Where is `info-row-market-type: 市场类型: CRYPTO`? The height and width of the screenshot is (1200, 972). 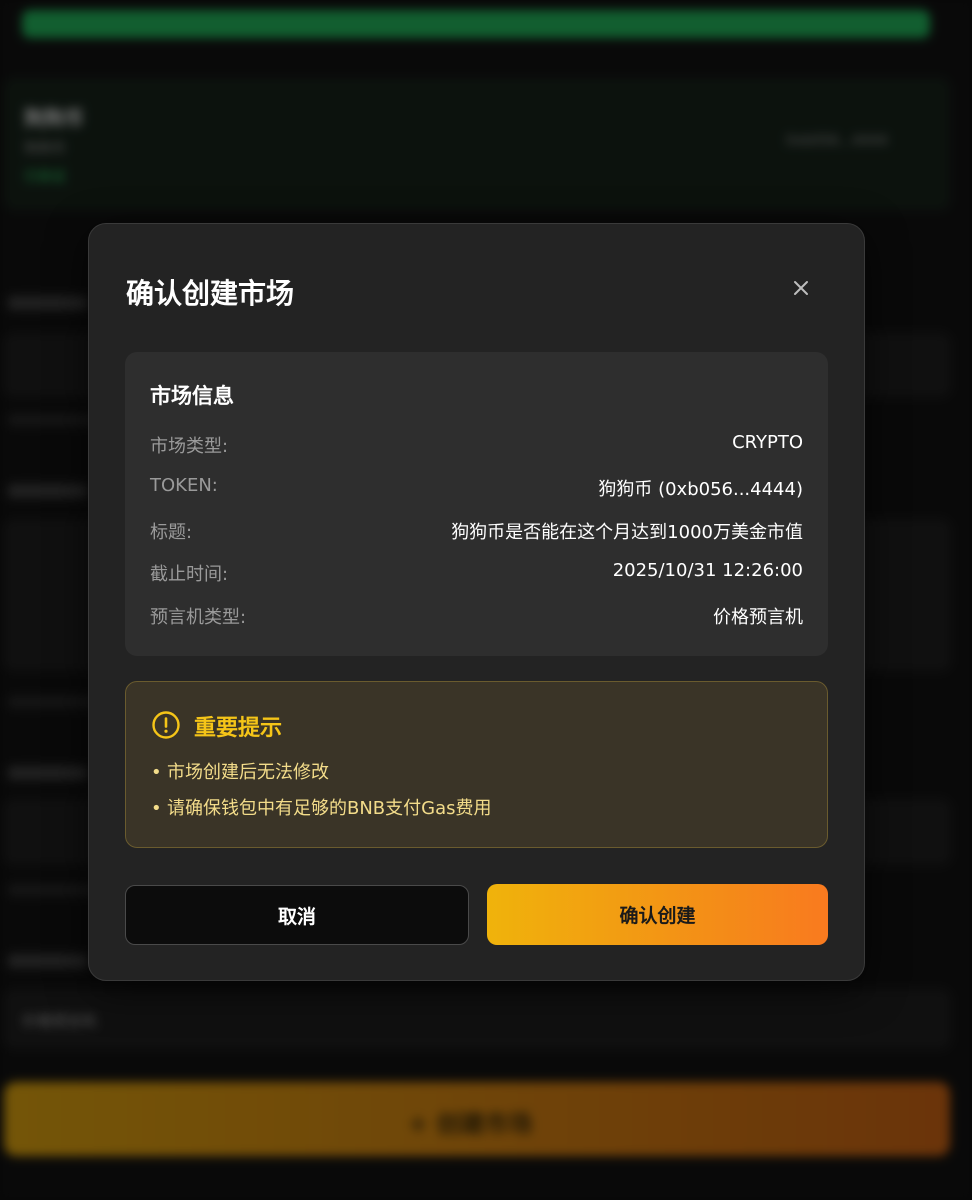
info-row-market-type: 市场类型: CRYPTO is located at coordinates (476, 447).